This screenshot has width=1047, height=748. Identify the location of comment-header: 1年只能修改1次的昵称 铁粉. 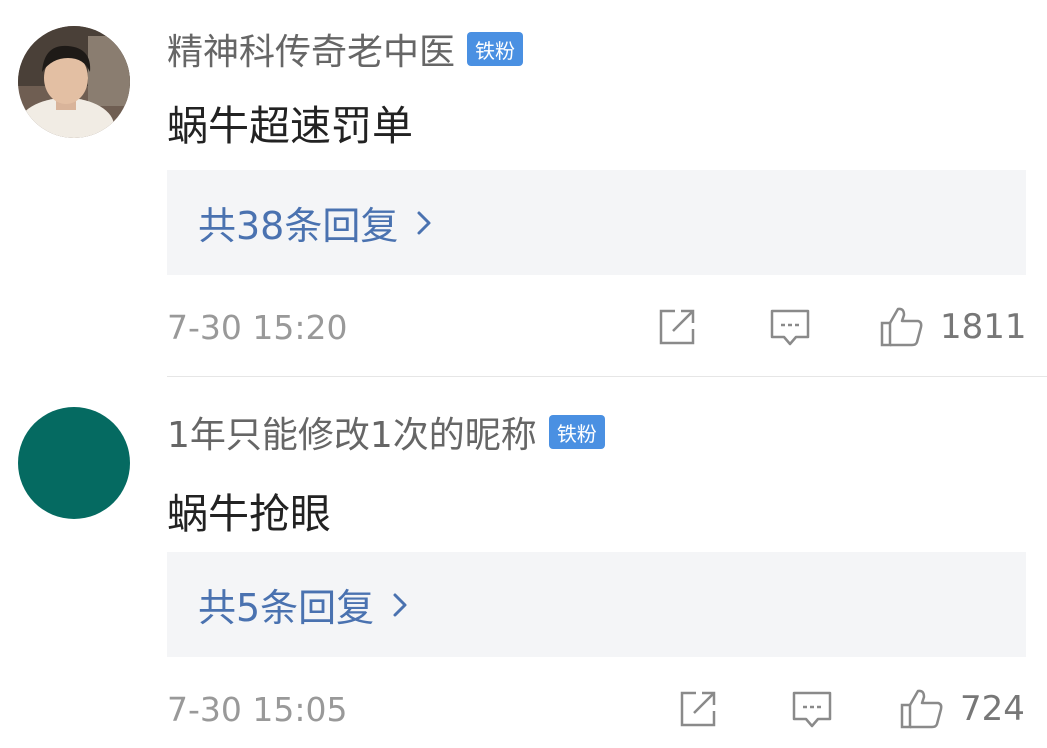
(386, 432).